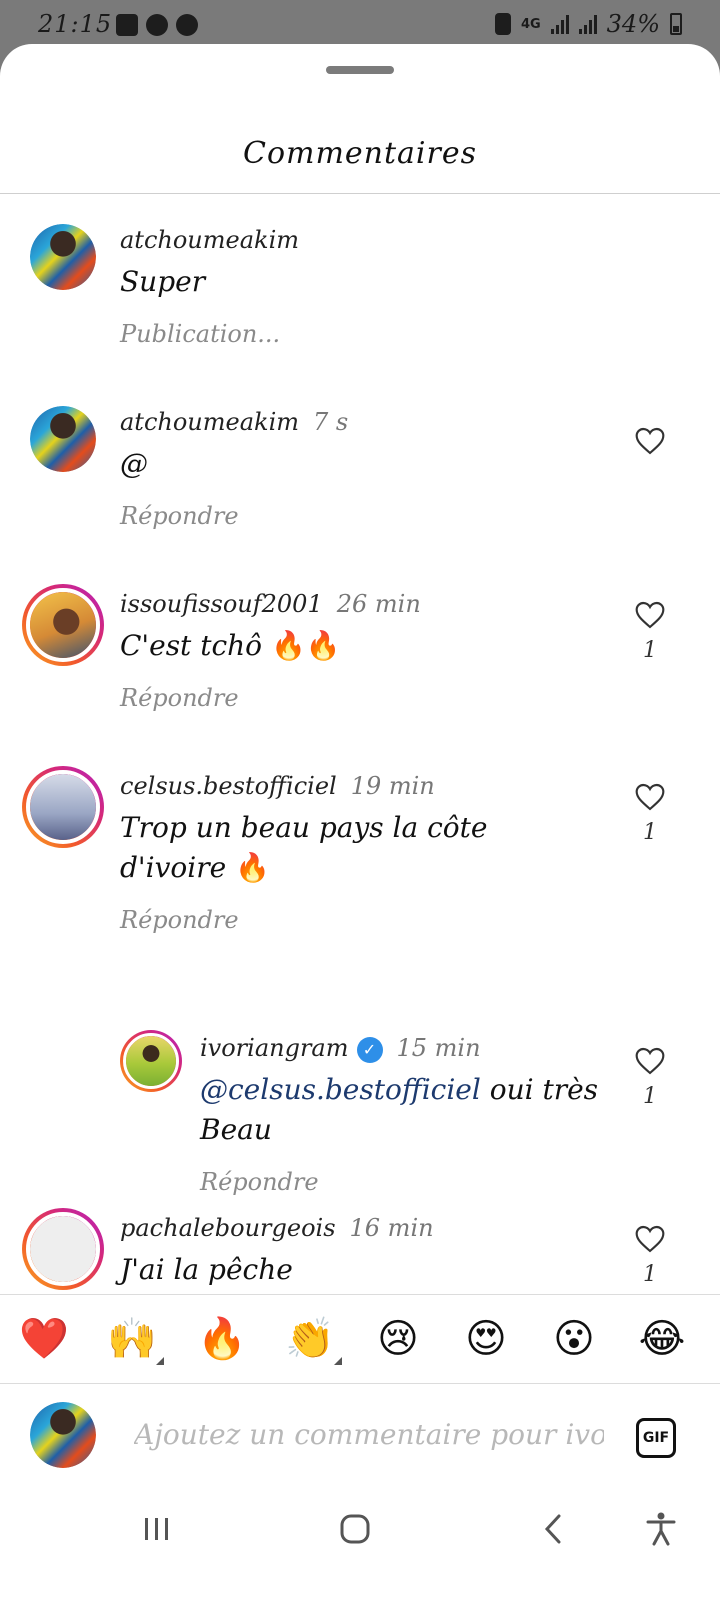 Image resolution: width=720 pixels, height=1600 pixels. What do you see at coordinates (195, 645) in the screenshot?
I see `comment-text-body: C'est tchô` at bounding box center [195, 645].